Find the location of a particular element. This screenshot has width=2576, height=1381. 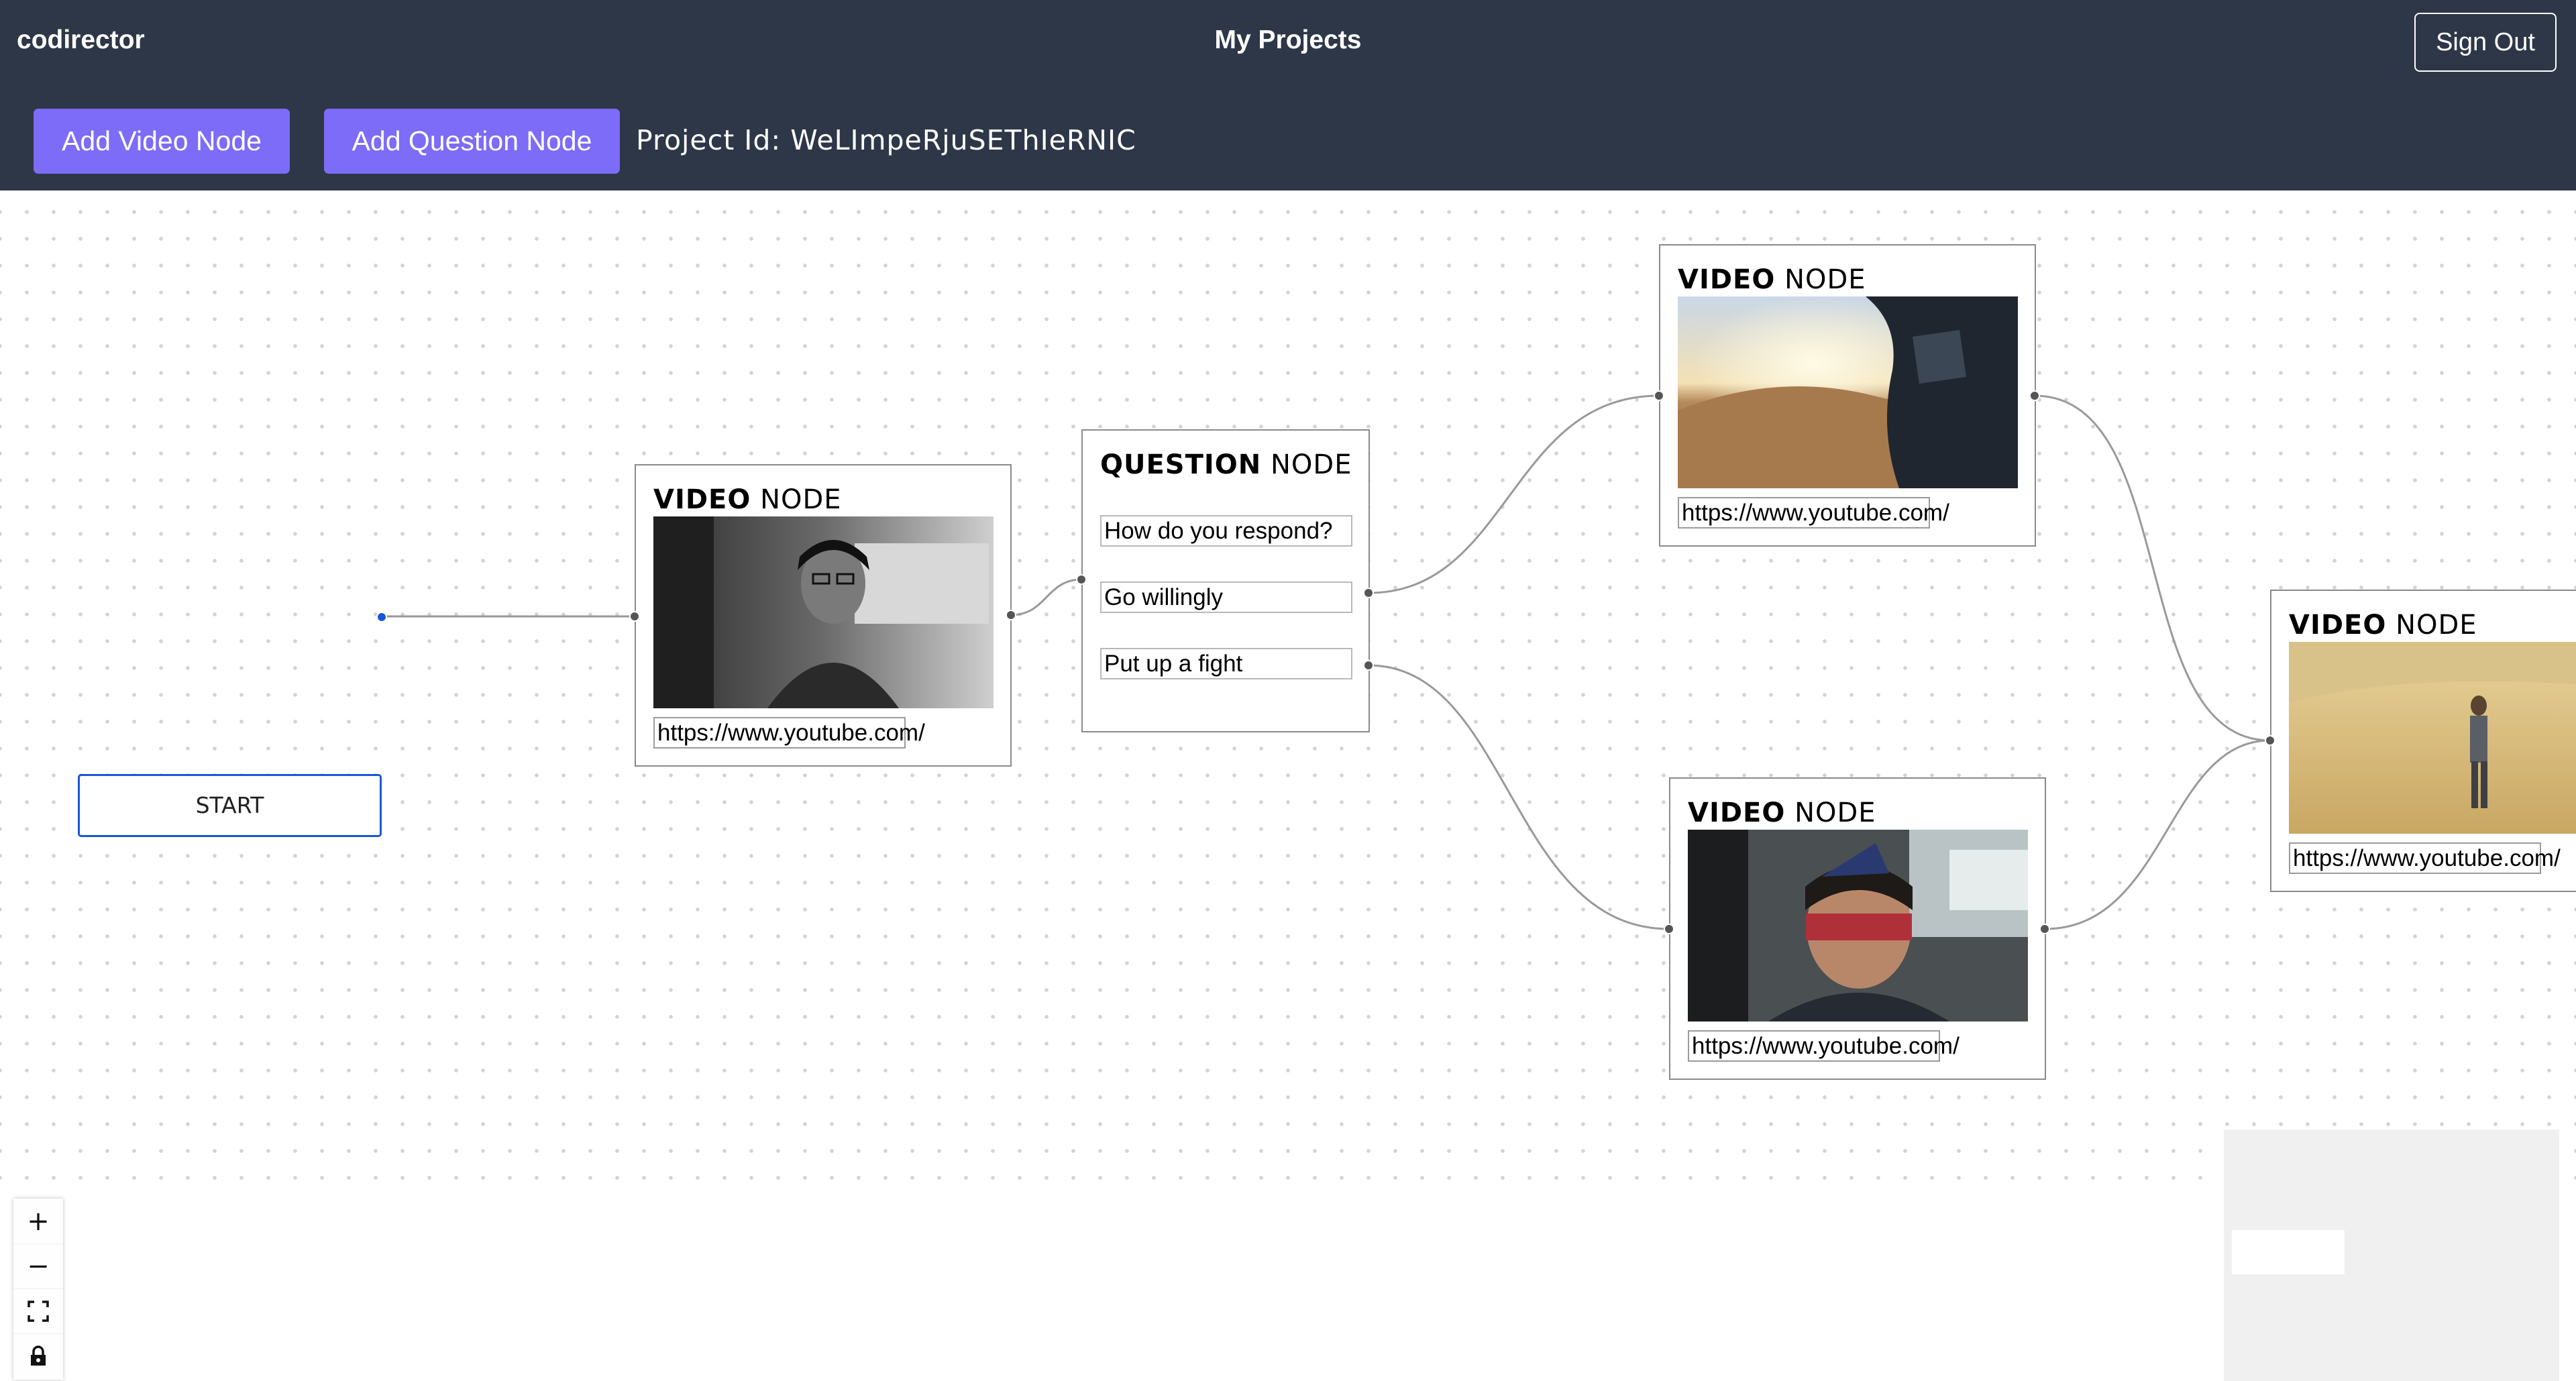

lock-icon is located at coordinates (38, 1355).